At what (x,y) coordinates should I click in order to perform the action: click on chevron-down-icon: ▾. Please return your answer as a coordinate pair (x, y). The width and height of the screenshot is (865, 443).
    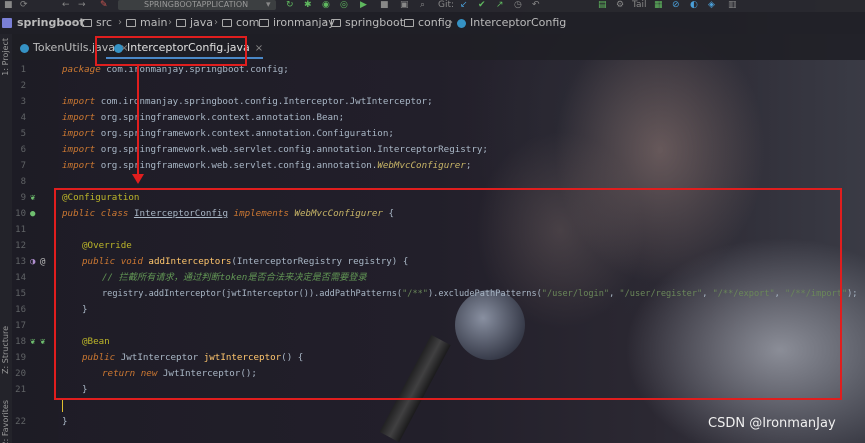
    Looking at the image, I should click on (268, 5).